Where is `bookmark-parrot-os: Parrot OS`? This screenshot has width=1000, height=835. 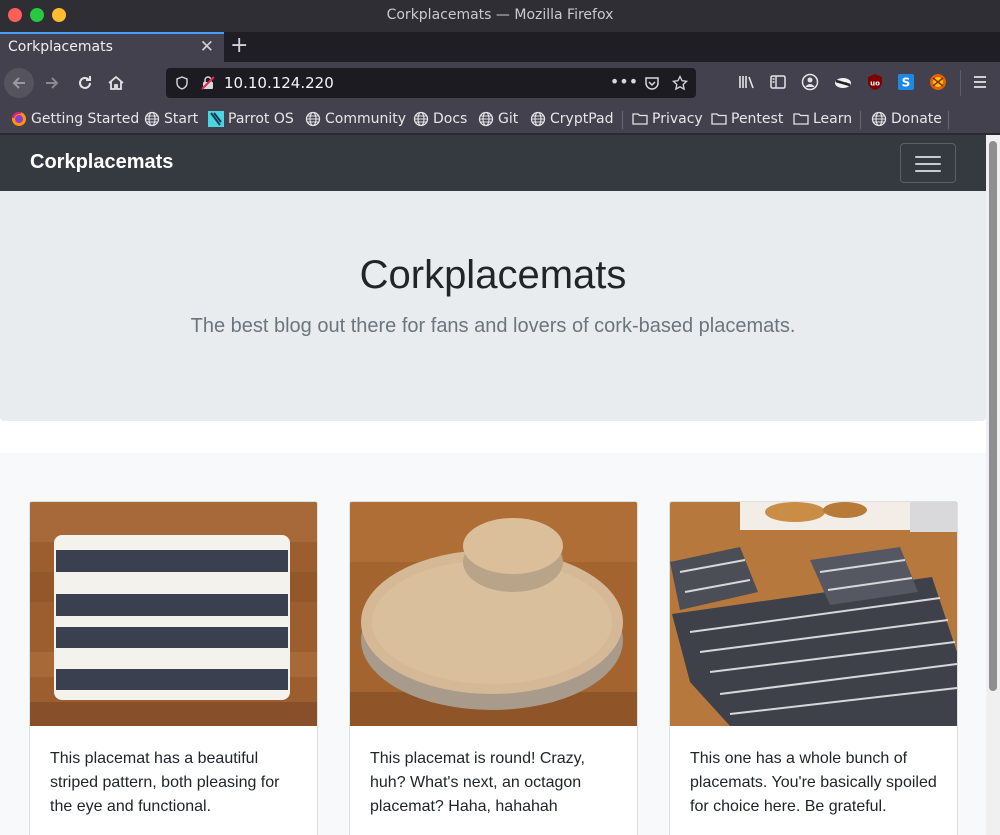
bookmark-parrot-os: Parrot OS is located at coordinates (251, 119).